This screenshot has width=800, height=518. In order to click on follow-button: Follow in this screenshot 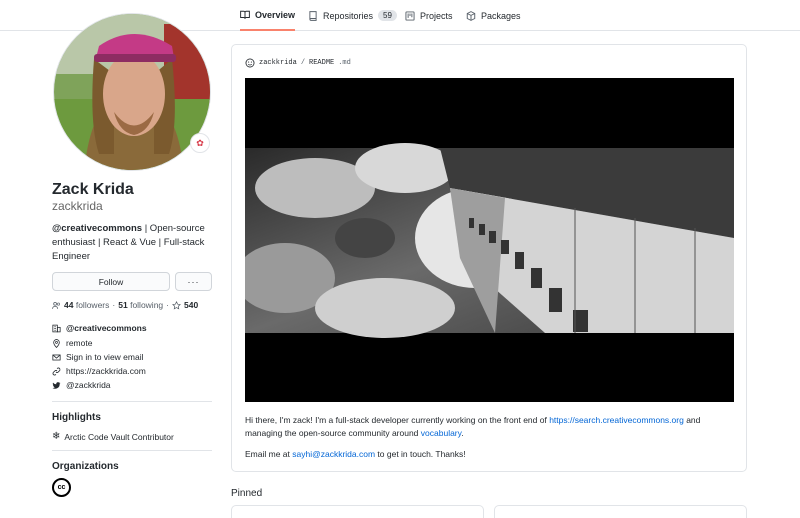, I will do `click(111, 281)`.